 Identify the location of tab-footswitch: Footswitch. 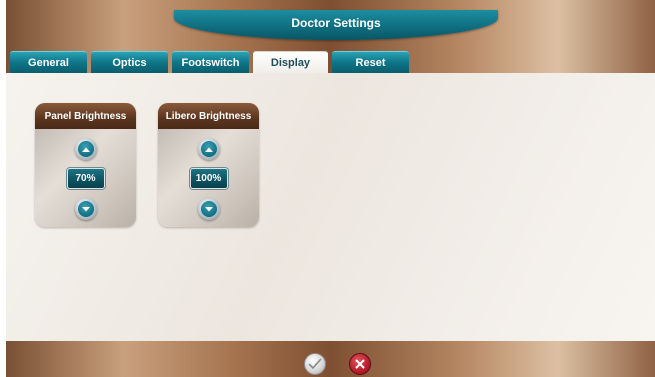
(210, 62).